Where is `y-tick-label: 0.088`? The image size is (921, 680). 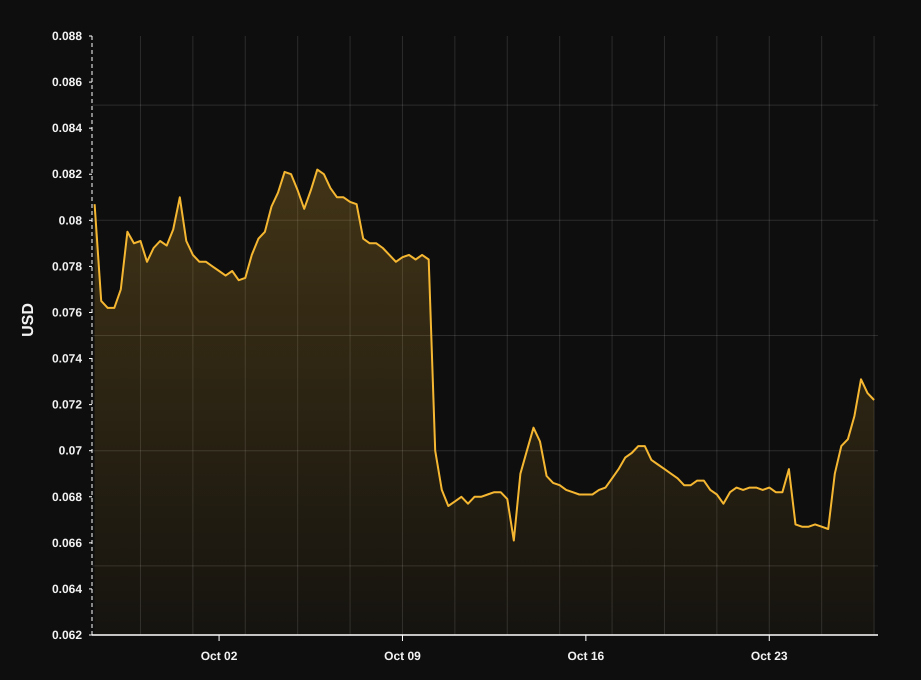 y-tick-label: 0.088 is located at coordinates (67, 36).